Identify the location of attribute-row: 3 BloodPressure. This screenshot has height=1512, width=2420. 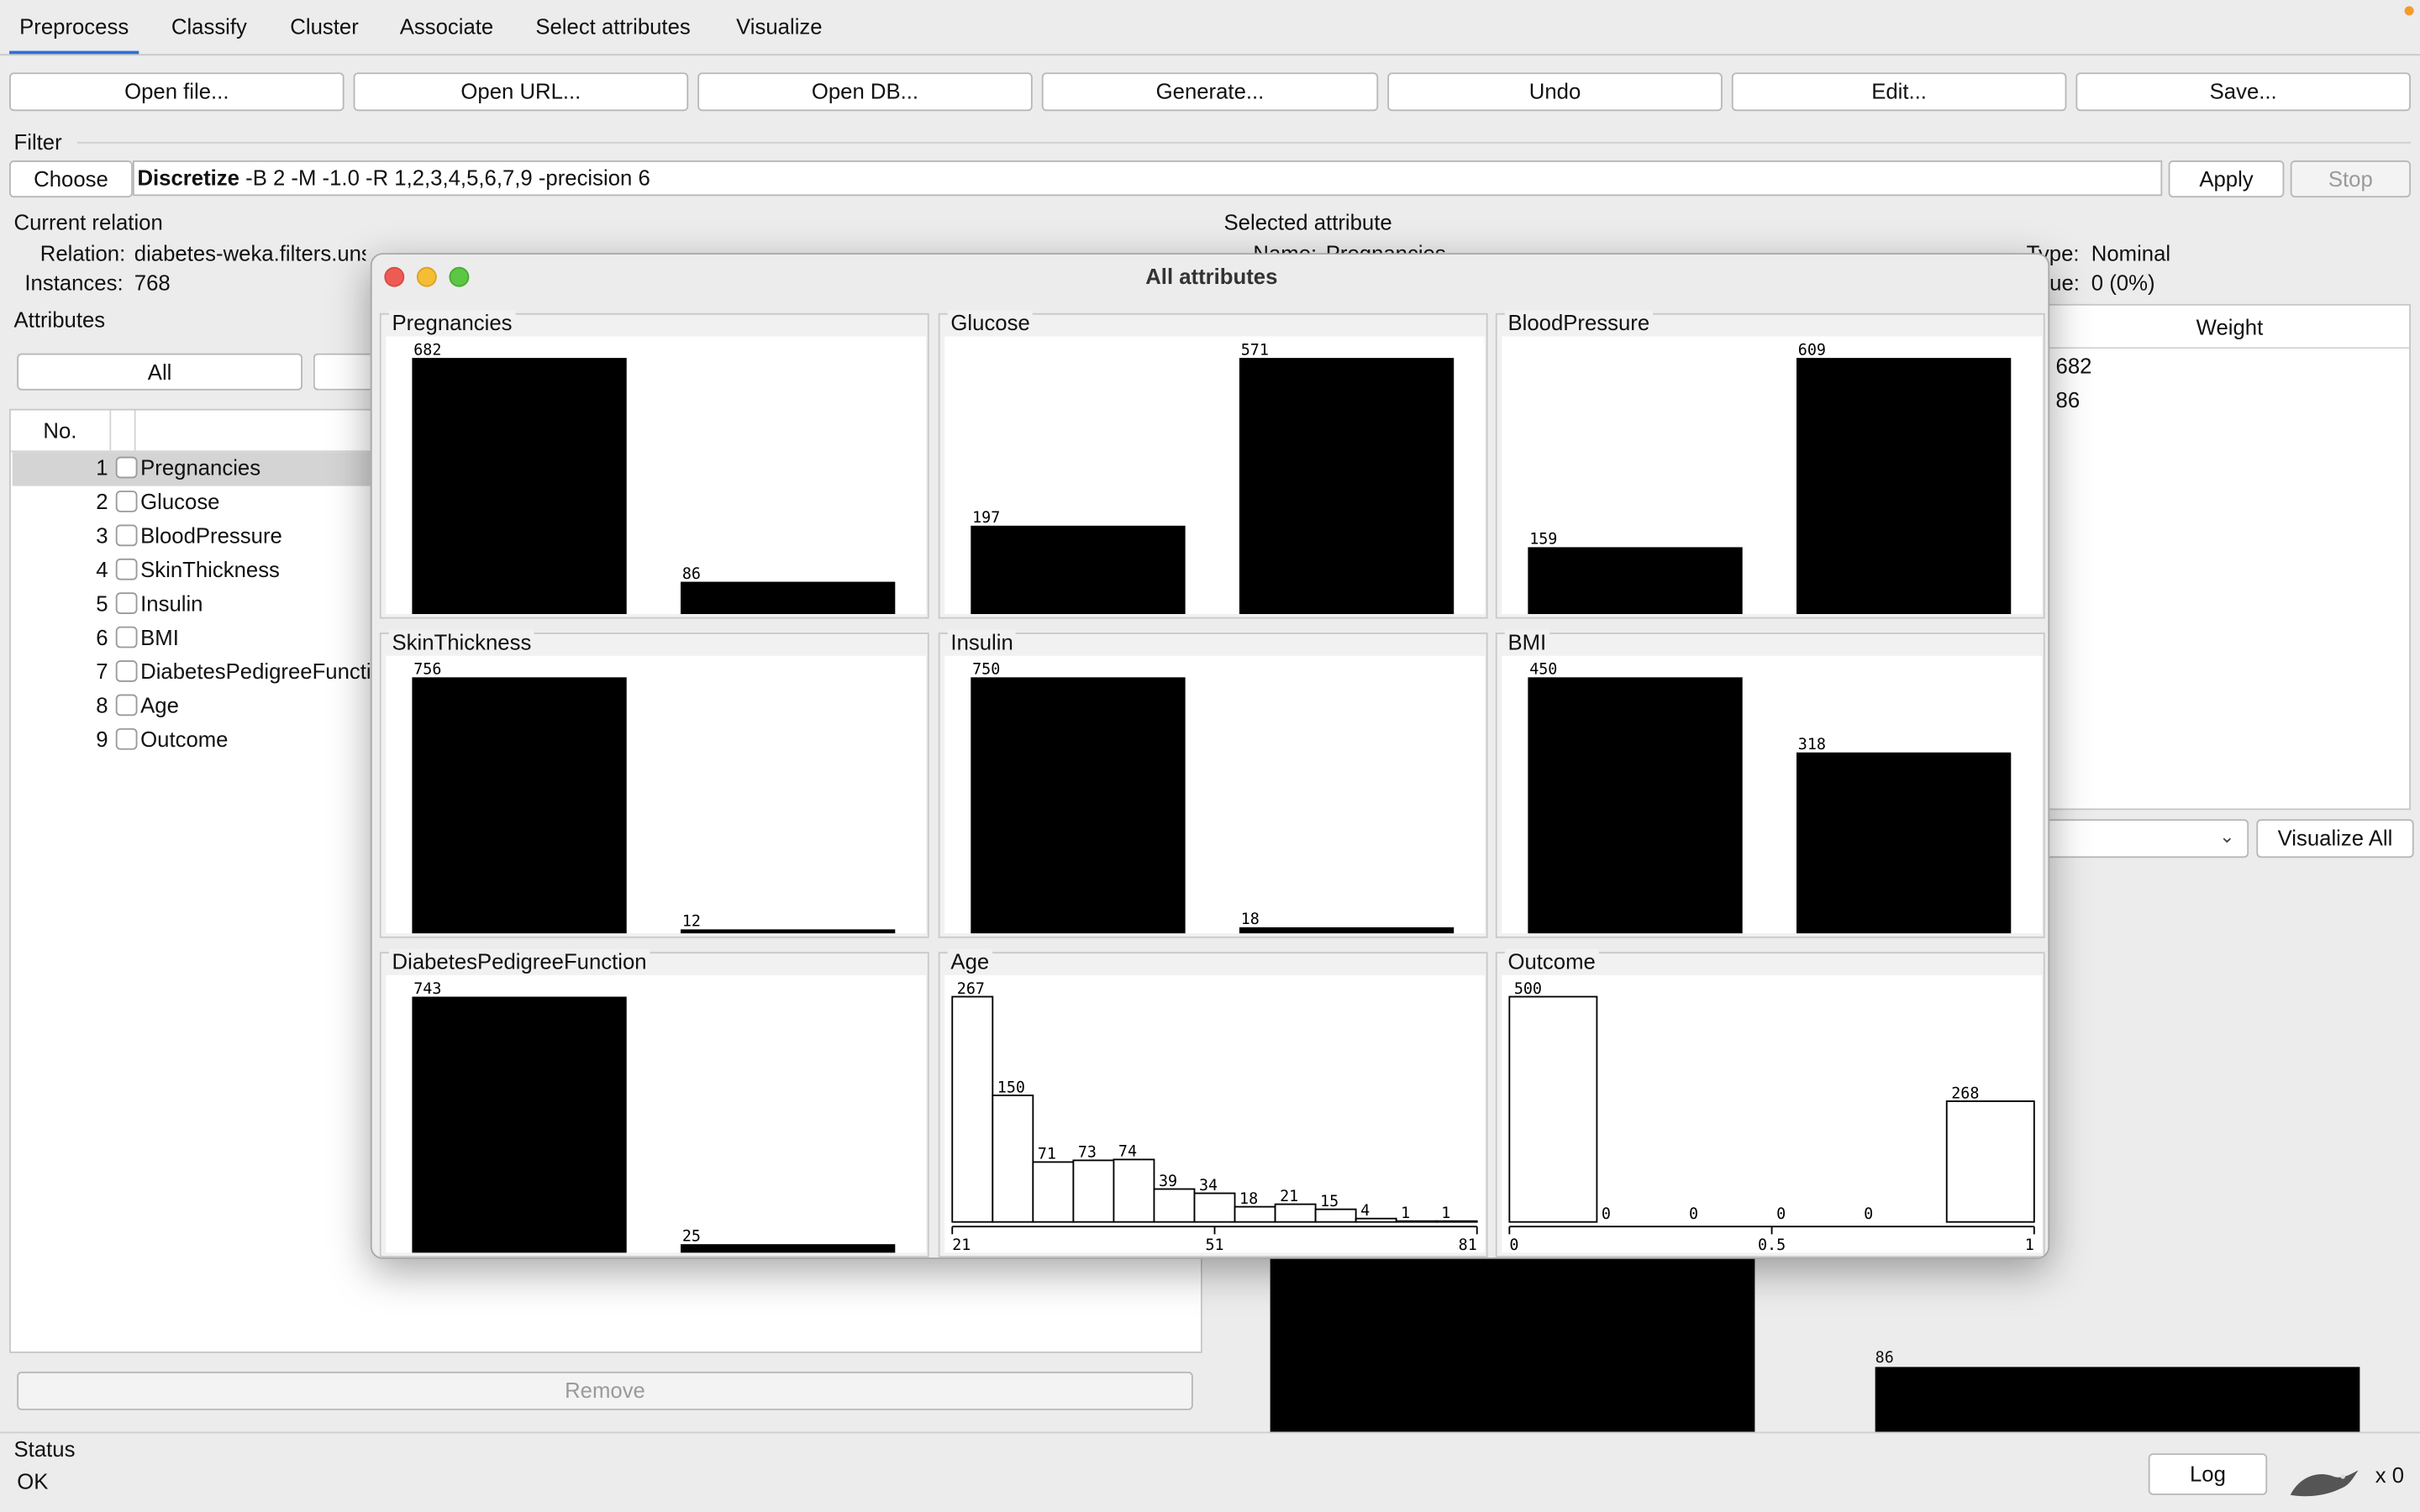
(192, 537).